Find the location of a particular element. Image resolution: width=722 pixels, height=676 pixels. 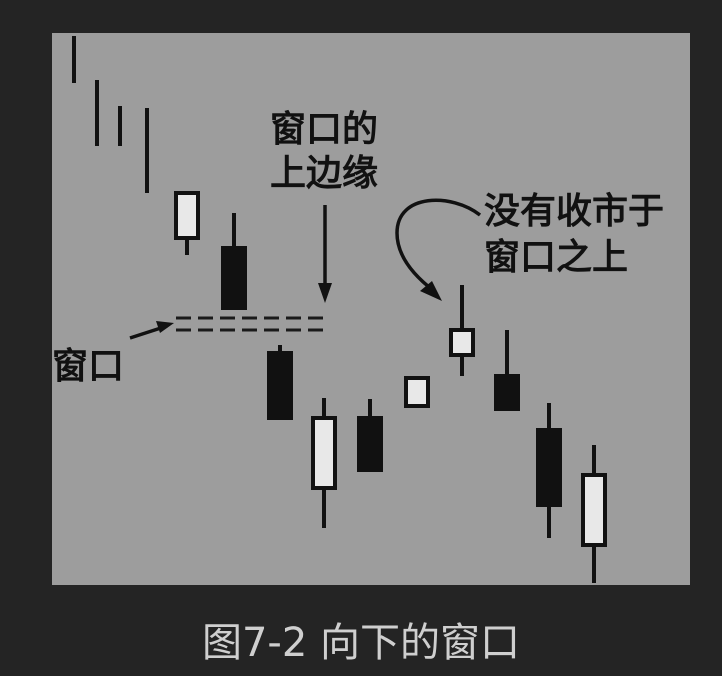

annotation-no-close-line2: 窗口之上 is located at coordinates (556, 257).